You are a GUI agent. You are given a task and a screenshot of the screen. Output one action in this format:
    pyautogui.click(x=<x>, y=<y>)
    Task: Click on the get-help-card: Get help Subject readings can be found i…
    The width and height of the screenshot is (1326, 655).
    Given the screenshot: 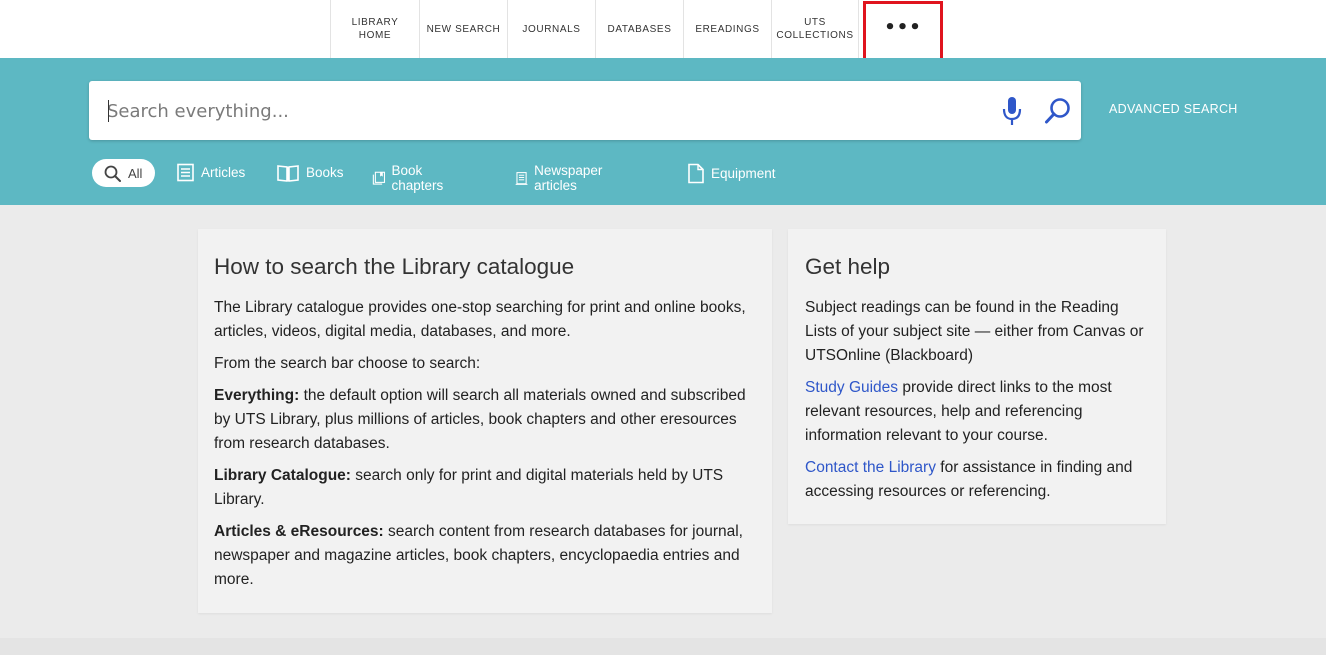 What is the action you would take?
    pyautogui.click(x=977, y=376)
    